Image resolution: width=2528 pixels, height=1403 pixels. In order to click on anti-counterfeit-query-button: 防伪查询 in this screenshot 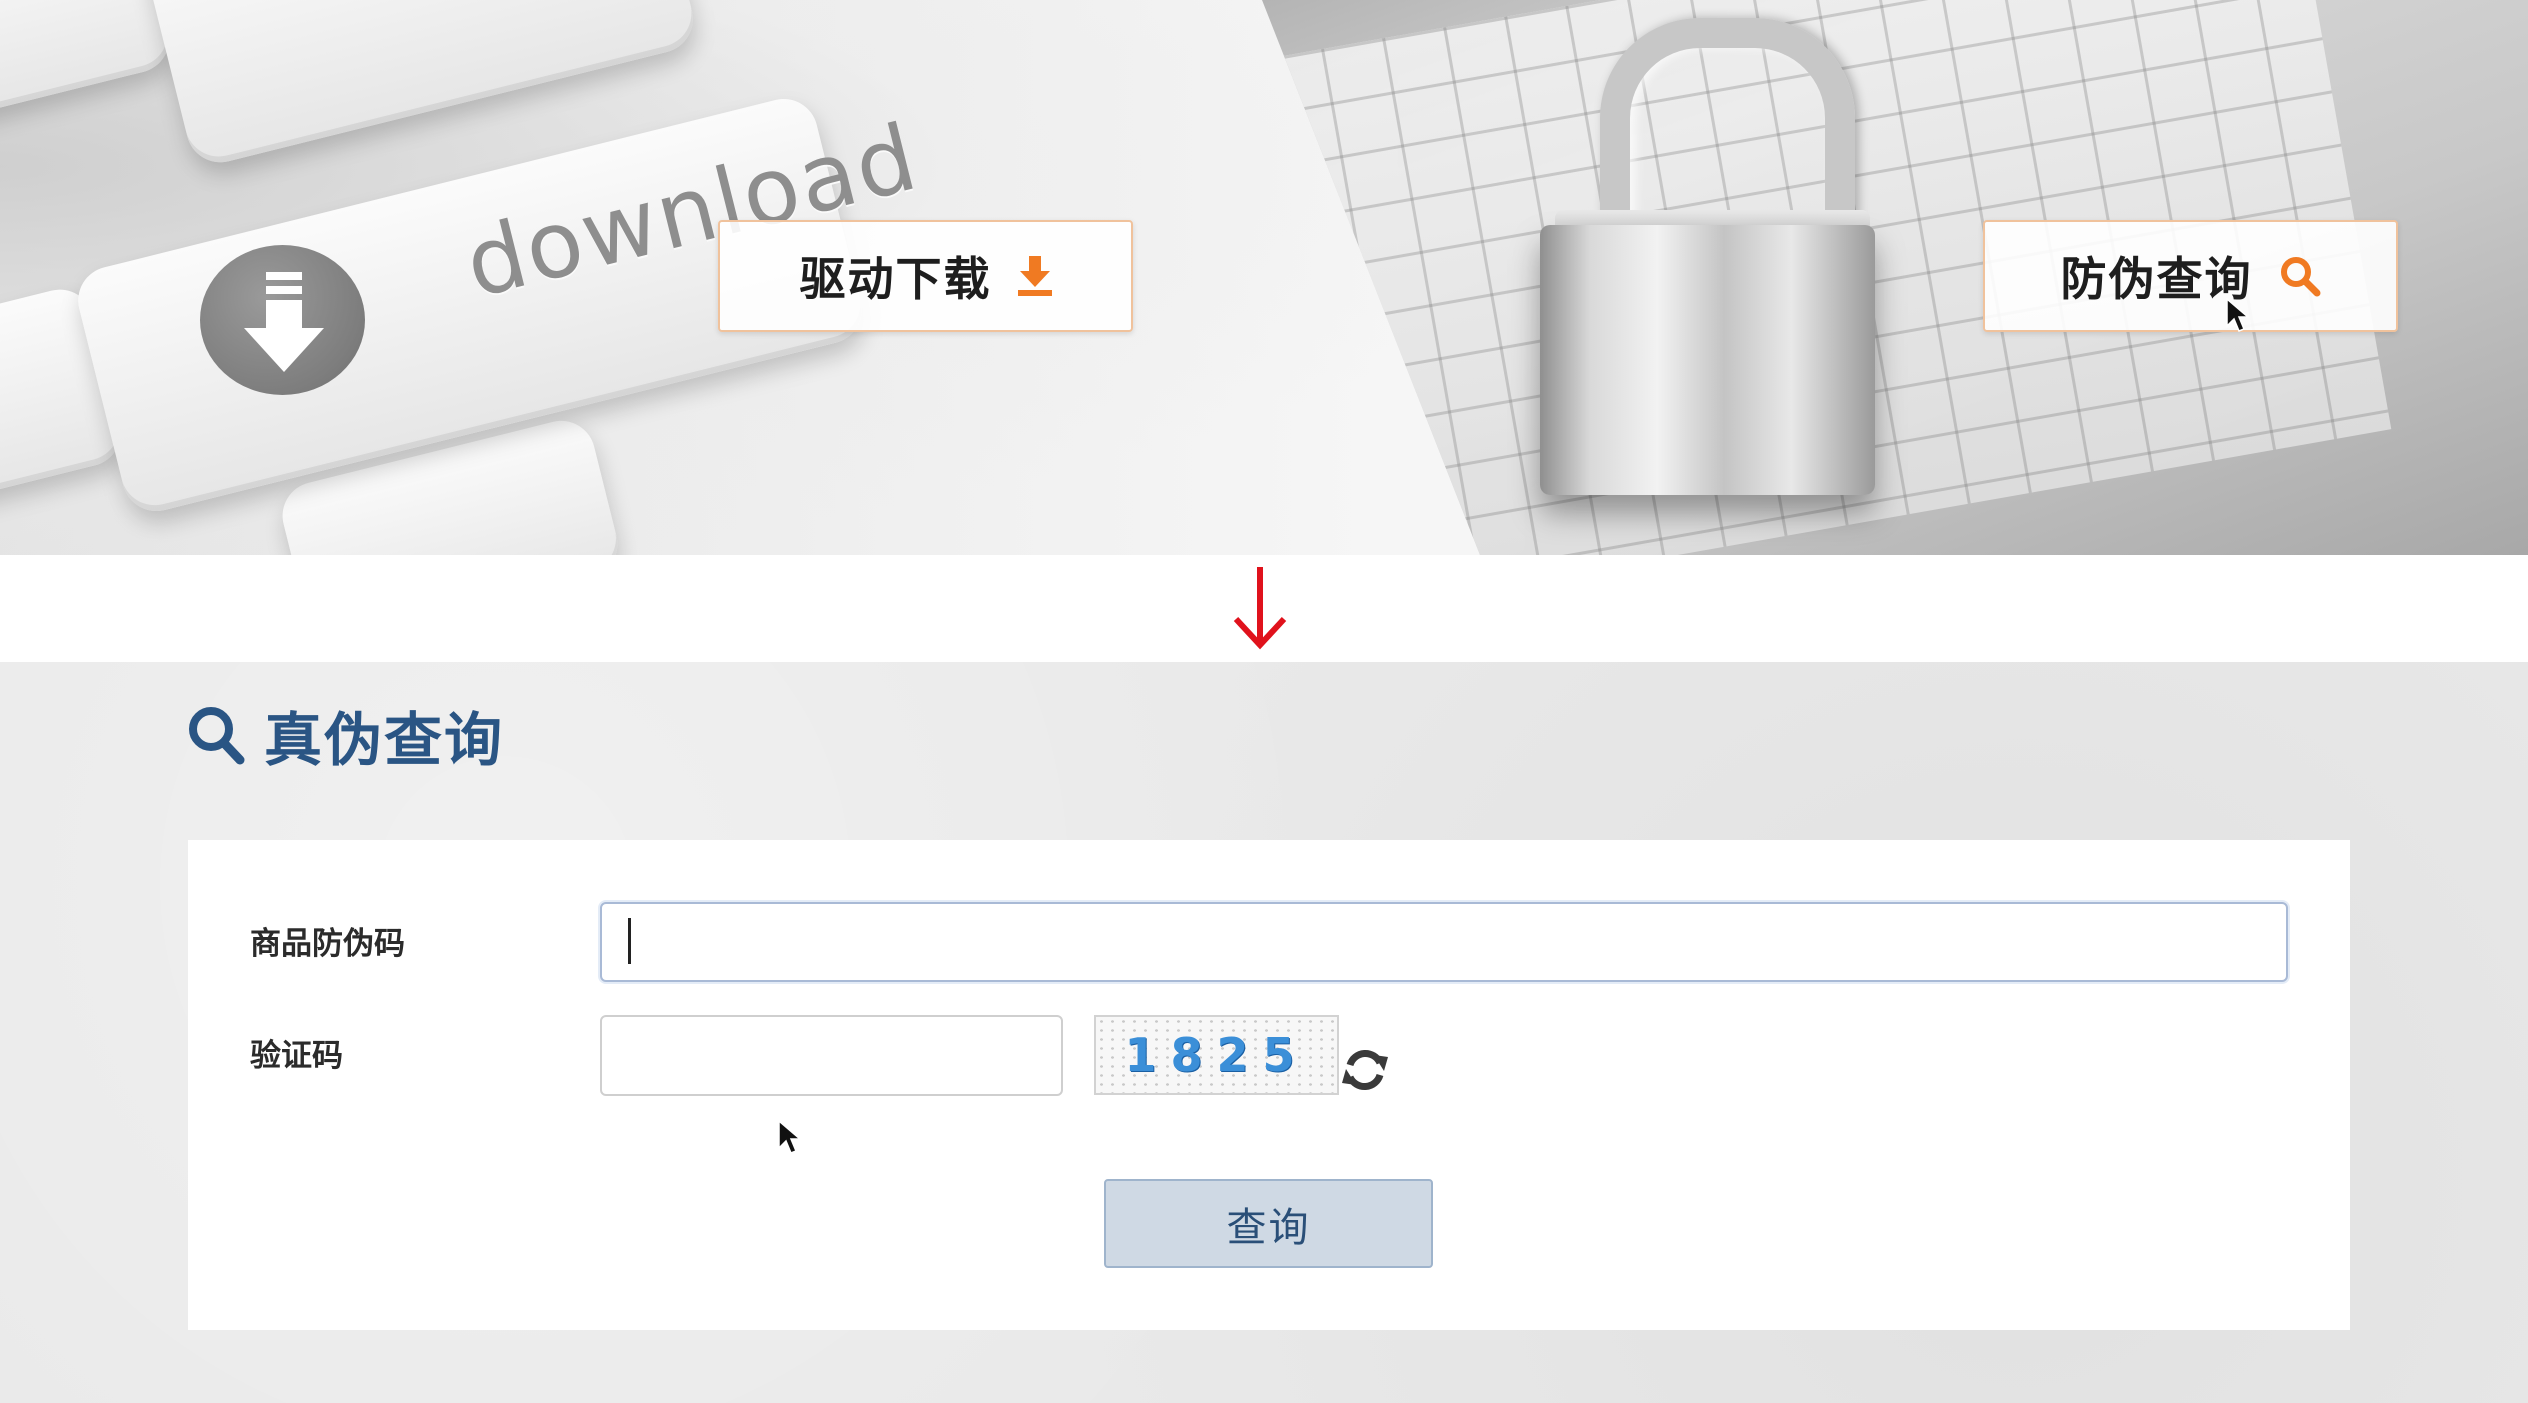, I will do `click(2190, 276)`.